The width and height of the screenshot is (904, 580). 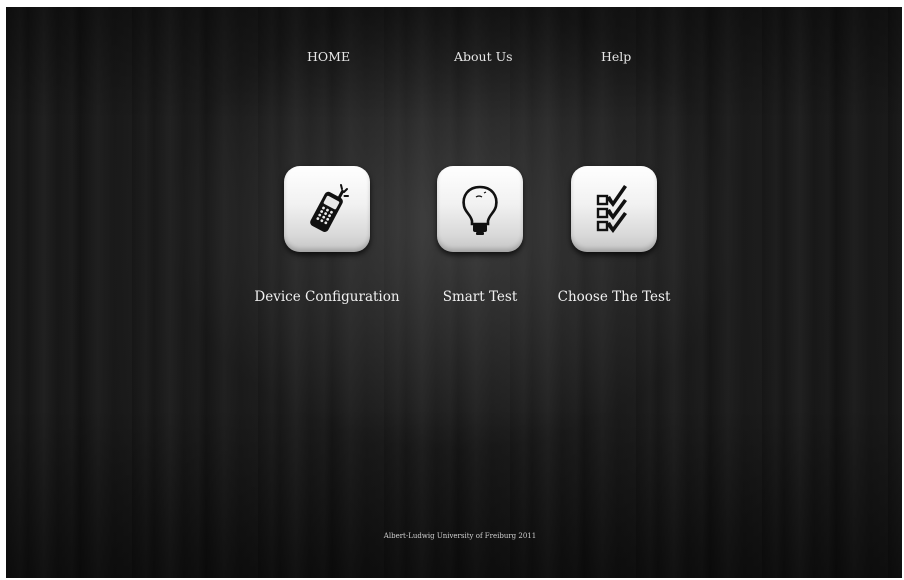 I want to click on smart-test-button, so click(x=480, y=209).